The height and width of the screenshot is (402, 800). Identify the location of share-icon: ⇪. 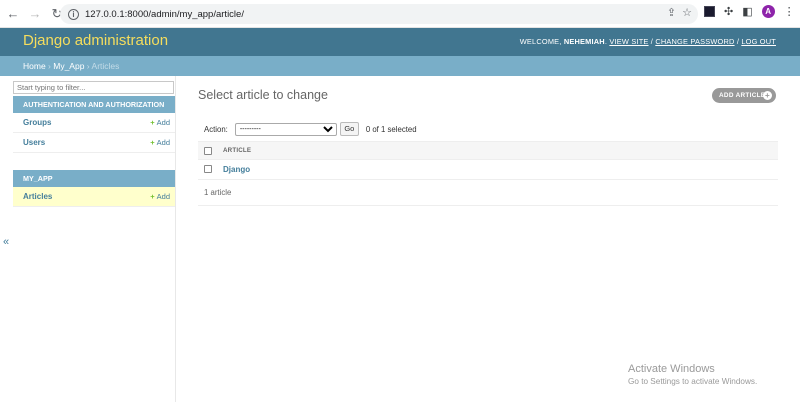
(671, 12).